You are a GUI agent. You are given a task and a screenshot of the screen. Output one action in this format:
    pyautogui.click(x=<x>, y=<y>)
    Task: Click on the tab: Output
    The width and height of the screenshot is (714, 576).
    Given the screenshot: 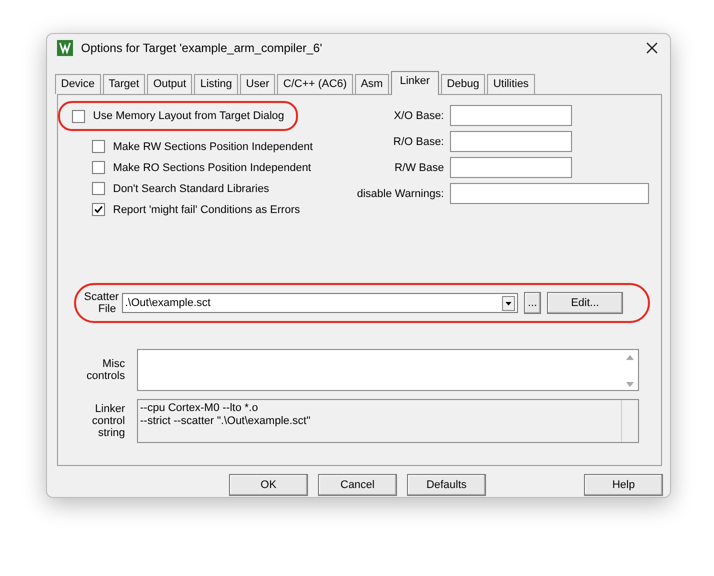 What is the action you would take?
    pyautogui.click(x=169, y=84)
    